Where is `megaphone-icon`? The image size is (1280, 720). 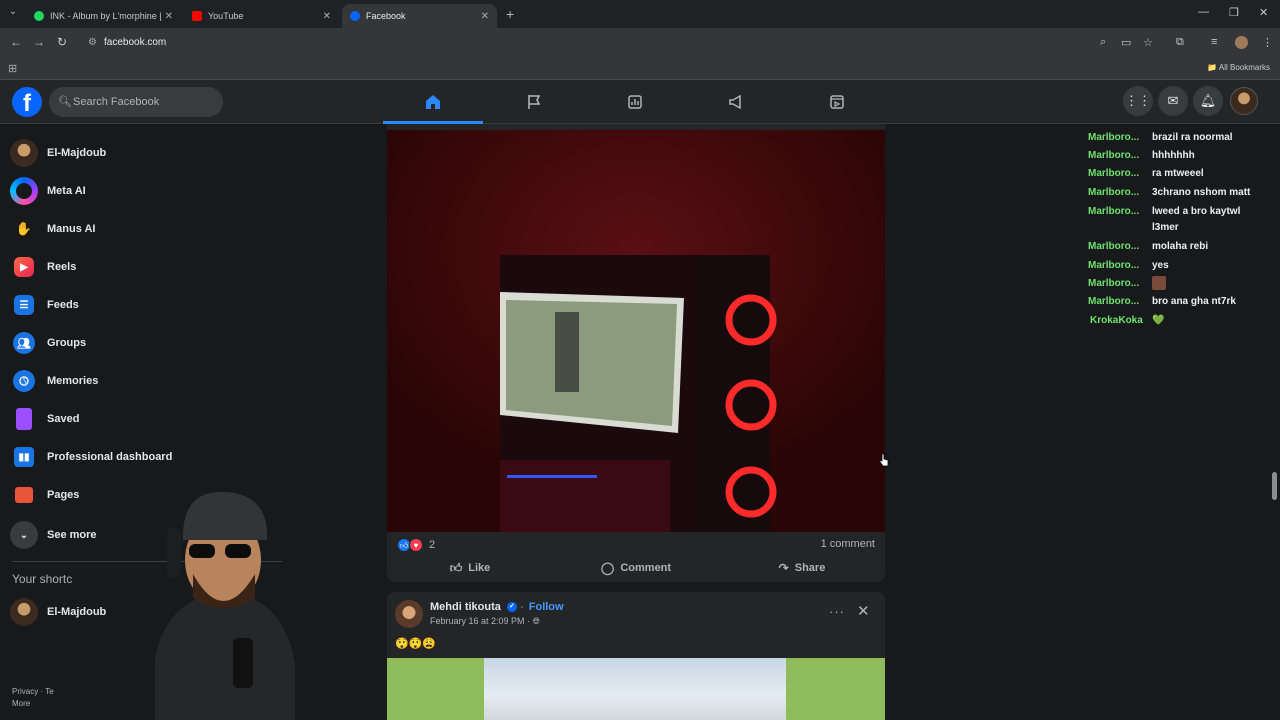
megaphone-icon is located at coordinates (735, 102).